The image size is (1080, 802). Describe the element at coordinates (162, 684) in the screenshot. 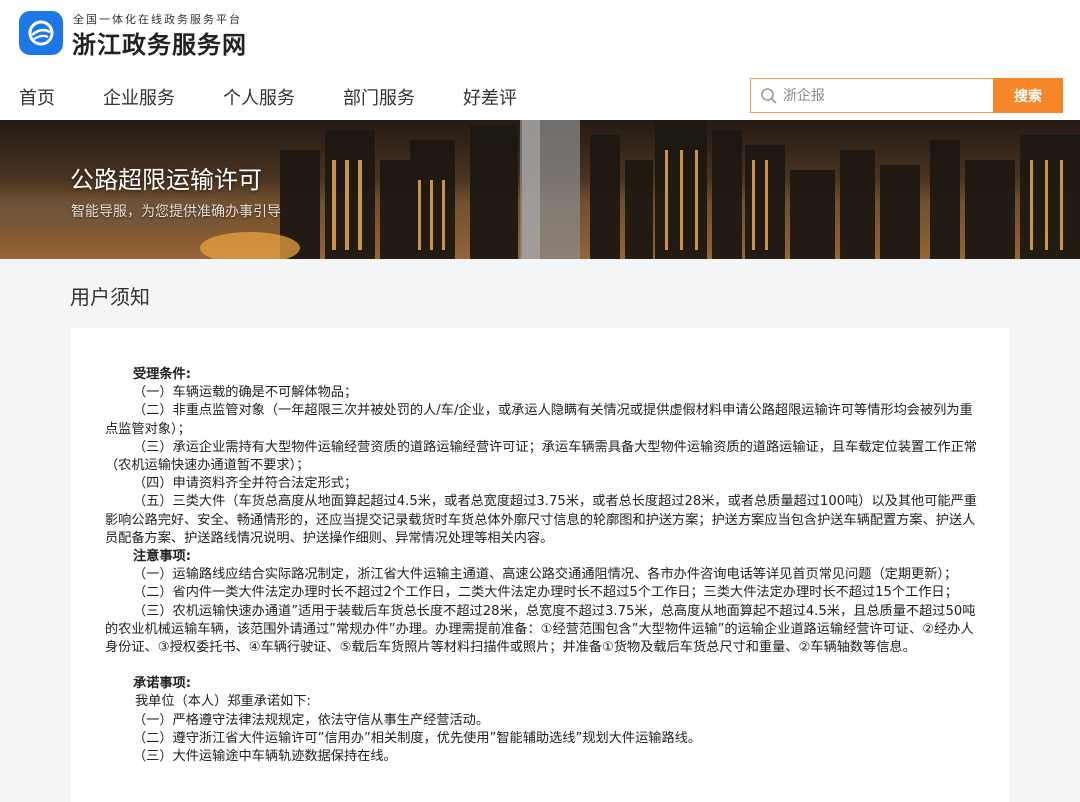

I see `promise-heading: 承诺事项:` at that location.